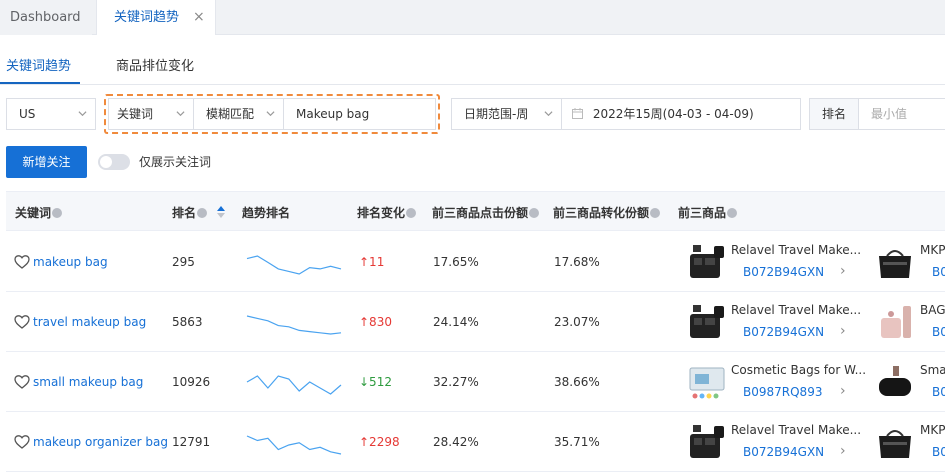 The image size is (945, 475). I want to click on only-followed-toggle, so click(114, 162).